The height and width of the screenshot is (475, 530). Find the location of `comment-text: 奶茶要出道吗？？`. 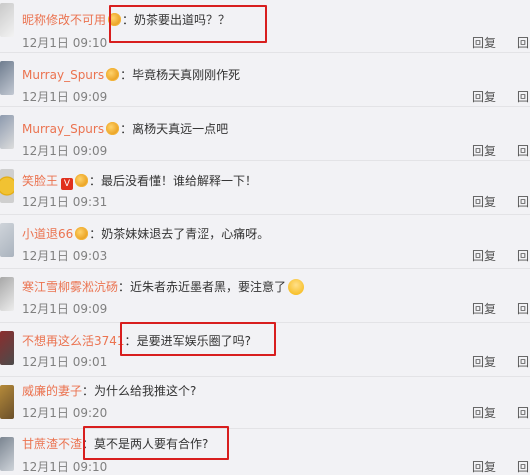

comment-text: 奶茶要出道吗？？ is located at coordinates (182, 20).